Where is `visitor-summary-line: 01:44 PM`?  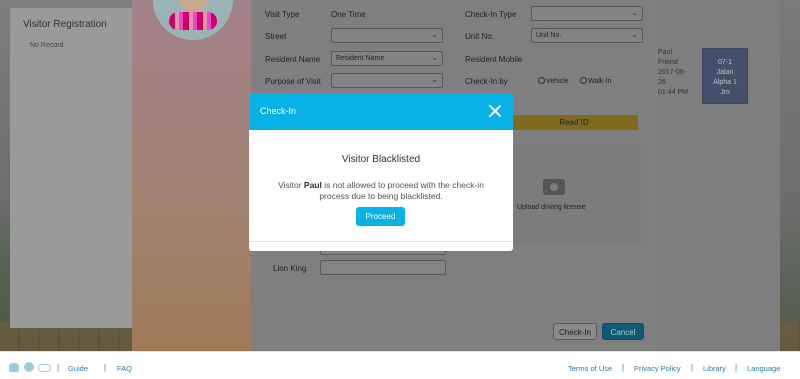 visitor-summary-line: 01:44 PM is located at coordinates (673, 92).